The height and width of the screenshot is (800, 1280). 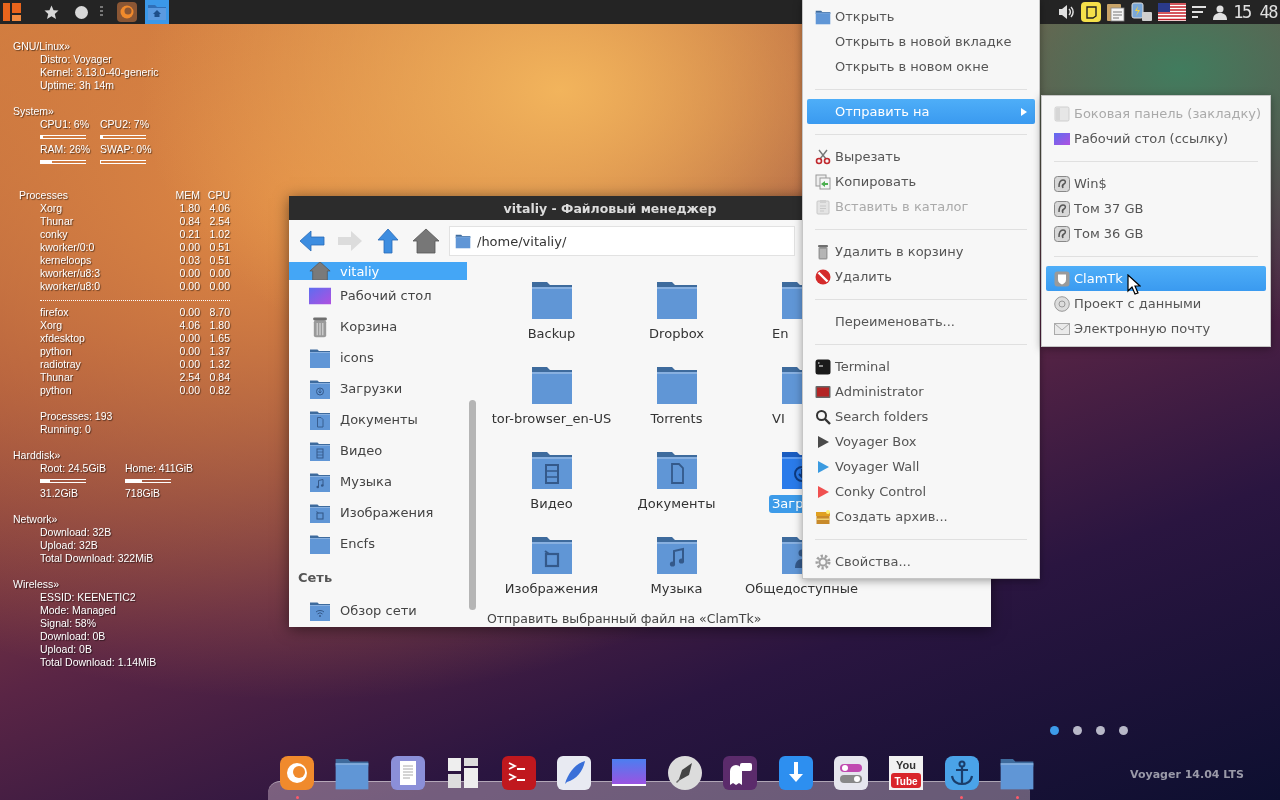 What do you see at coordinates (551, 419) in the screenshot?
I see `file-name: tor-browser_en-US` at bounding box center [551, 419].